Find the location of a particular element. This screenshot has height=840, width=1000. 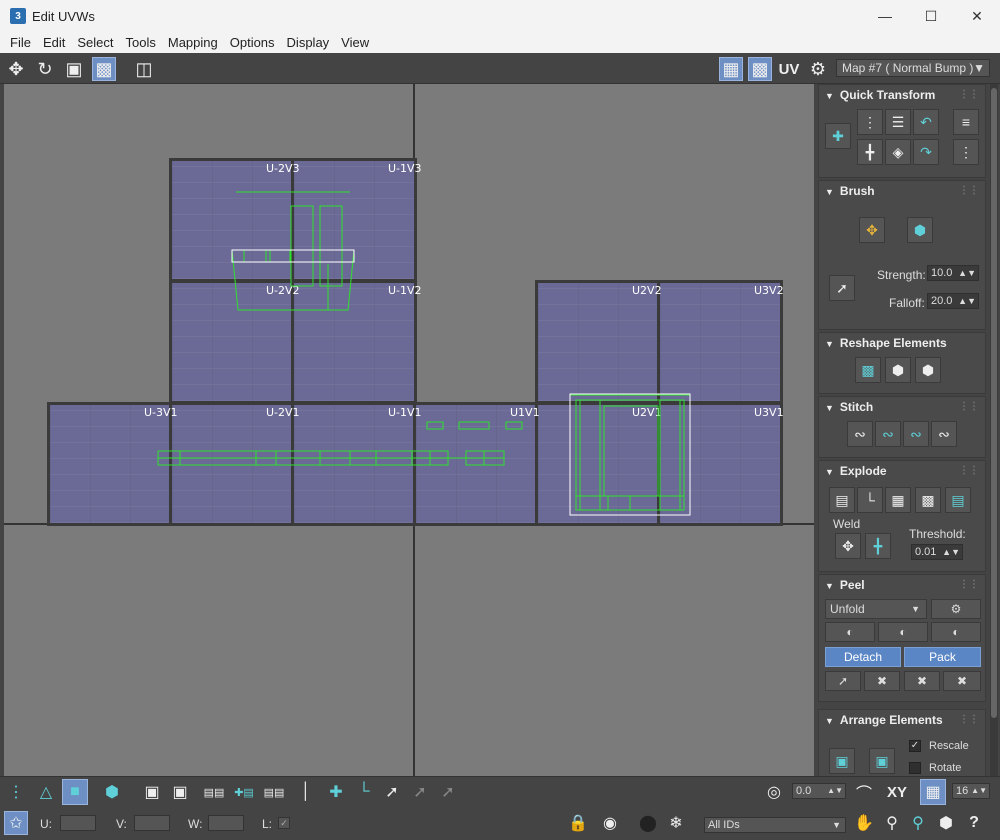

freeform-icon: ▩ is located at coordinates (104, 69).